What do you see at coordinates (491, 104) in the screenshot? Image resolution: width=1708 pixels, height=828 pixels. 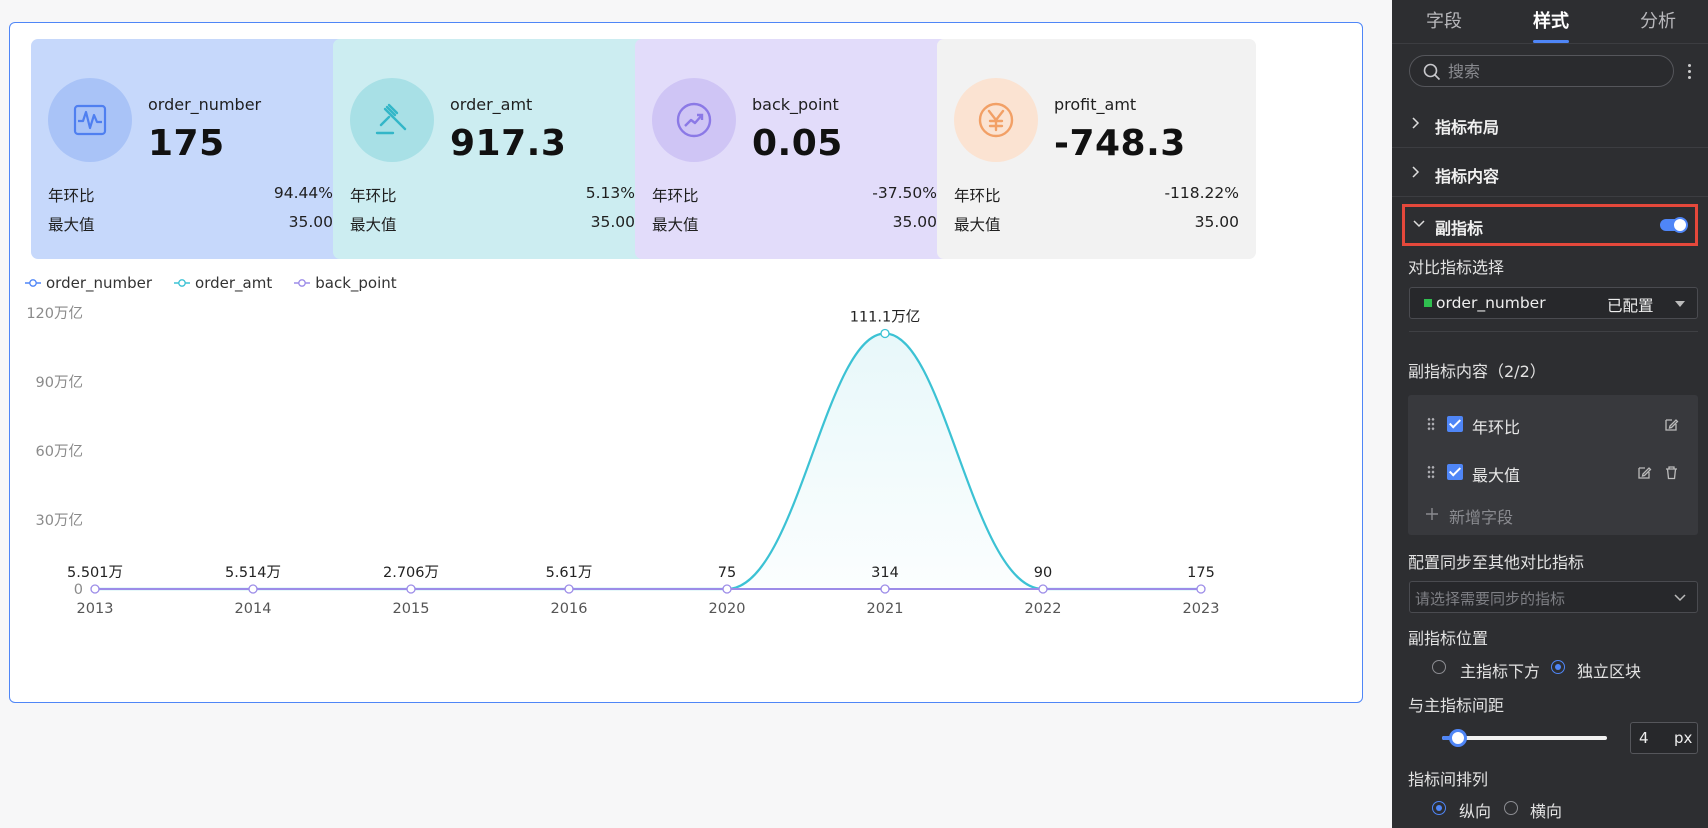 I see `kpi-name: order_amt` at bounding box center [491, 104].